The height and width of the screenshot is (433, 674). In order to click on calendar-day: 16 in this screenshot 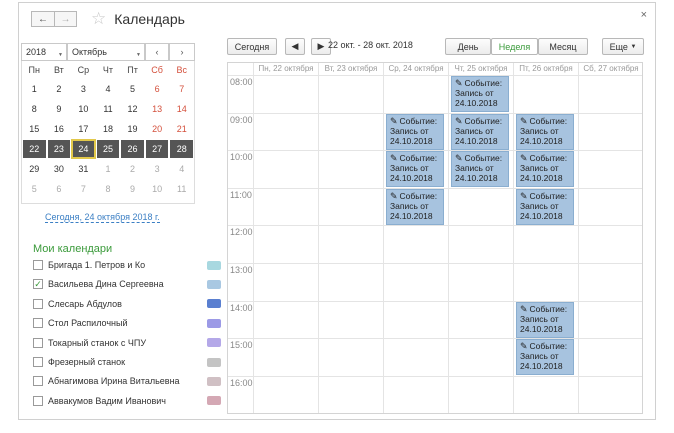, I will do `click(59, 129)`.